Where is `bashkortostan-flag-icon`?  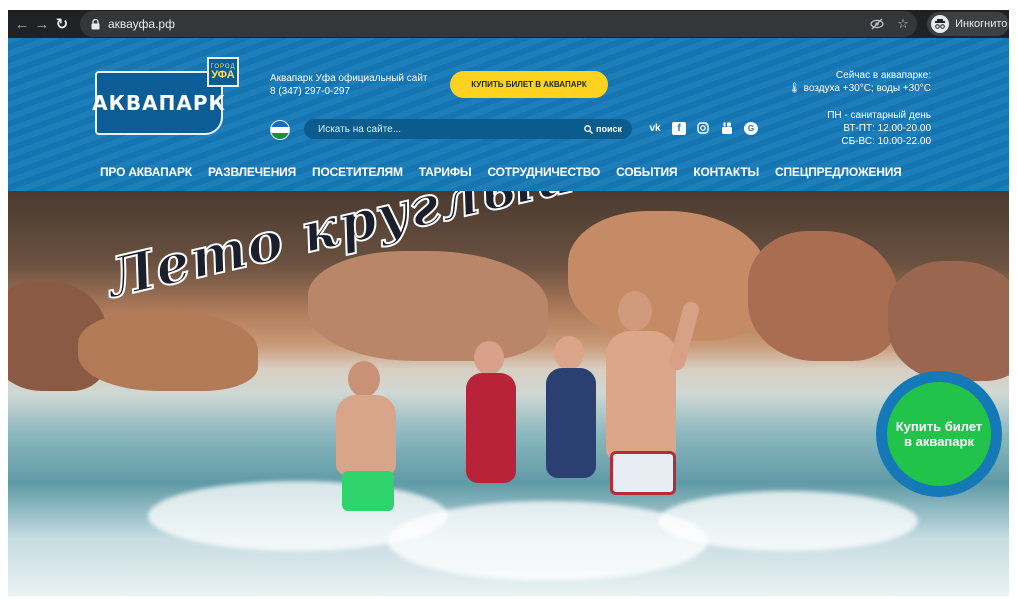
bashkortostan-flag-icon is located at coordinates (280, 130).